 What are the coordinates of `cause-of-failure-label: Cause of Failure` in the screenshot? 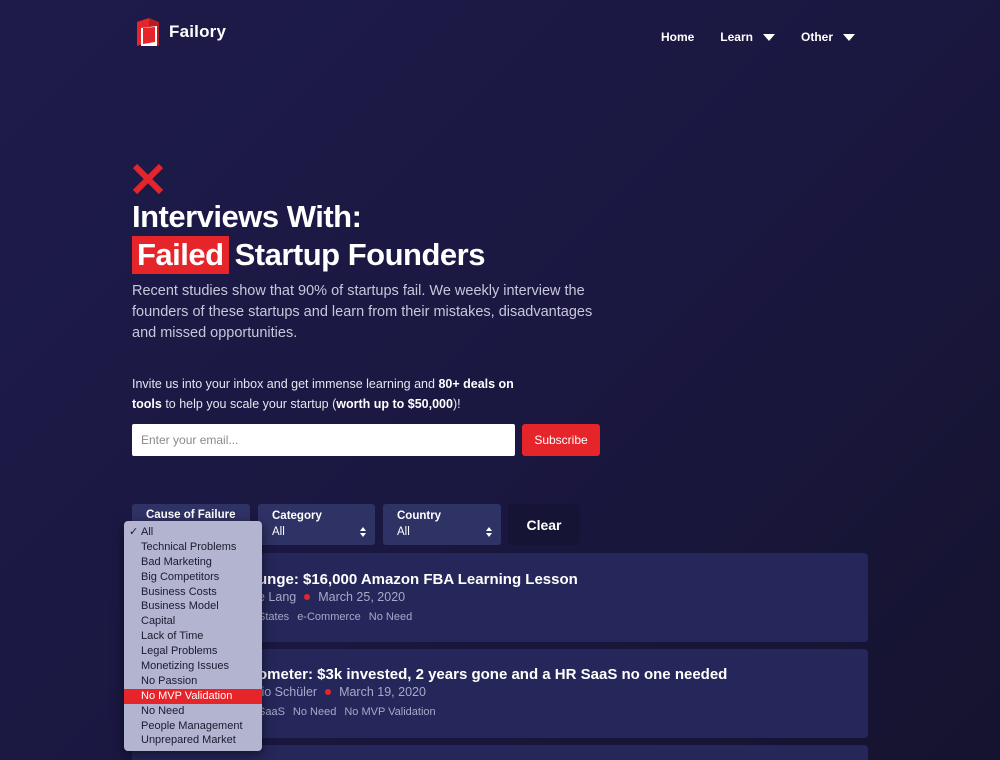 It's located at (191, 515).